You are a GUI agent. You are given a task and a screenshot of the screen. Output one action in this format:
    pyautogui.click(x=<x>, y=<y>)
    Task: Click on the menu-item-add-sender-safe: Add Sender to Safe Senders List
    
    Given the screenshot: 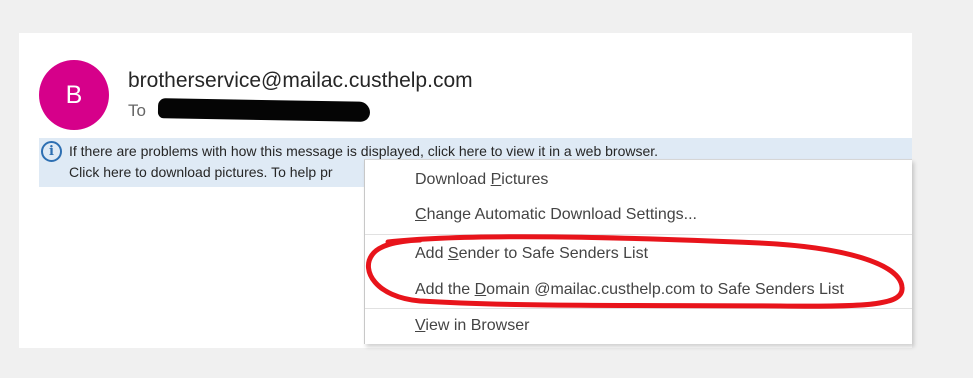 What is the action you would take?
    pyautogui.click(x=531, y=254)
    